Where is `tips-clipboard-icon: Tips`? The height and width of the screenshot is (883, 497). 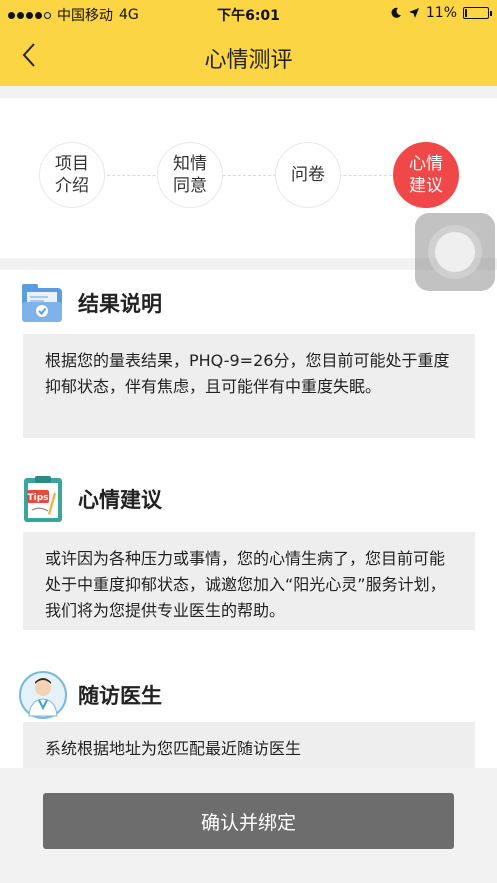 tips-clipboard-icon: Tips is located at coordinates (43, 499).